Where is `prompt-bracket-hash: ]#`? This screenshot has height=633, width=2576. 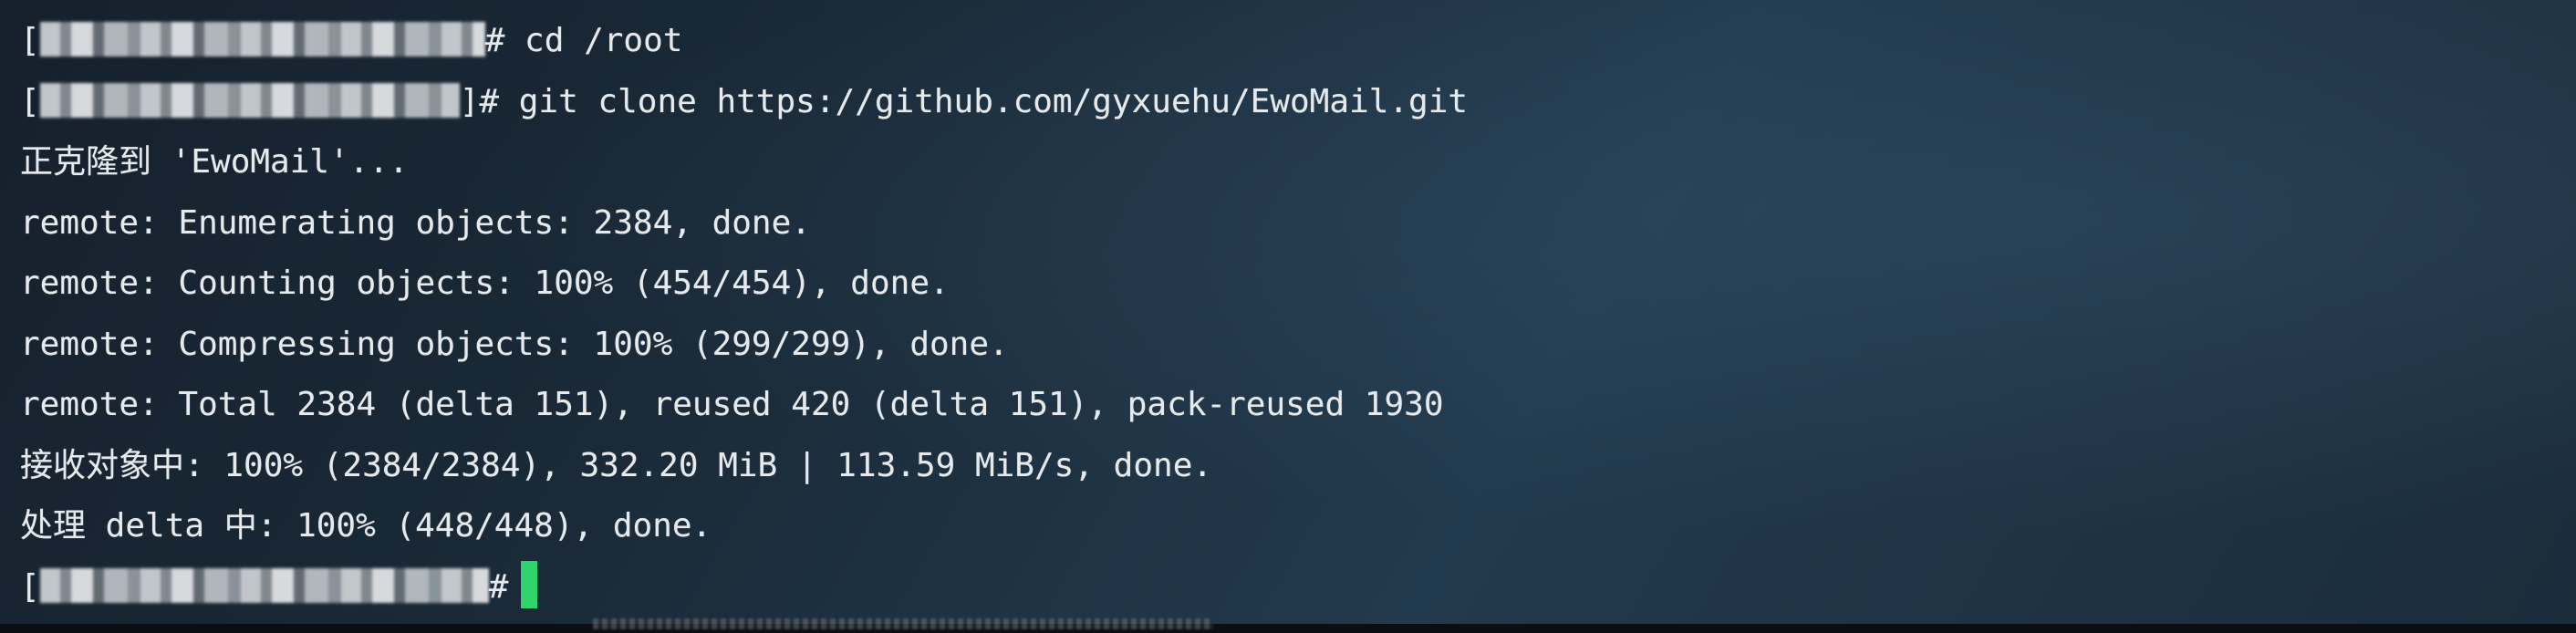 prompt-bracket-hash: ]# is located at coordinates (479, 101).